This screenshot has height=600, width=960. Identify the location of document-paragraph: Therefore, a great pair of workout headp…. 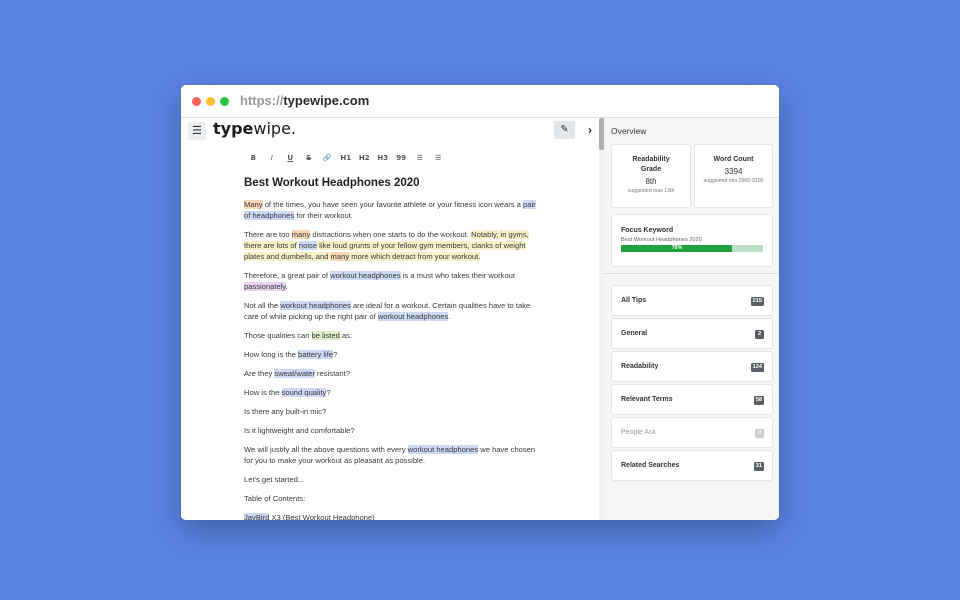
(391, 281).